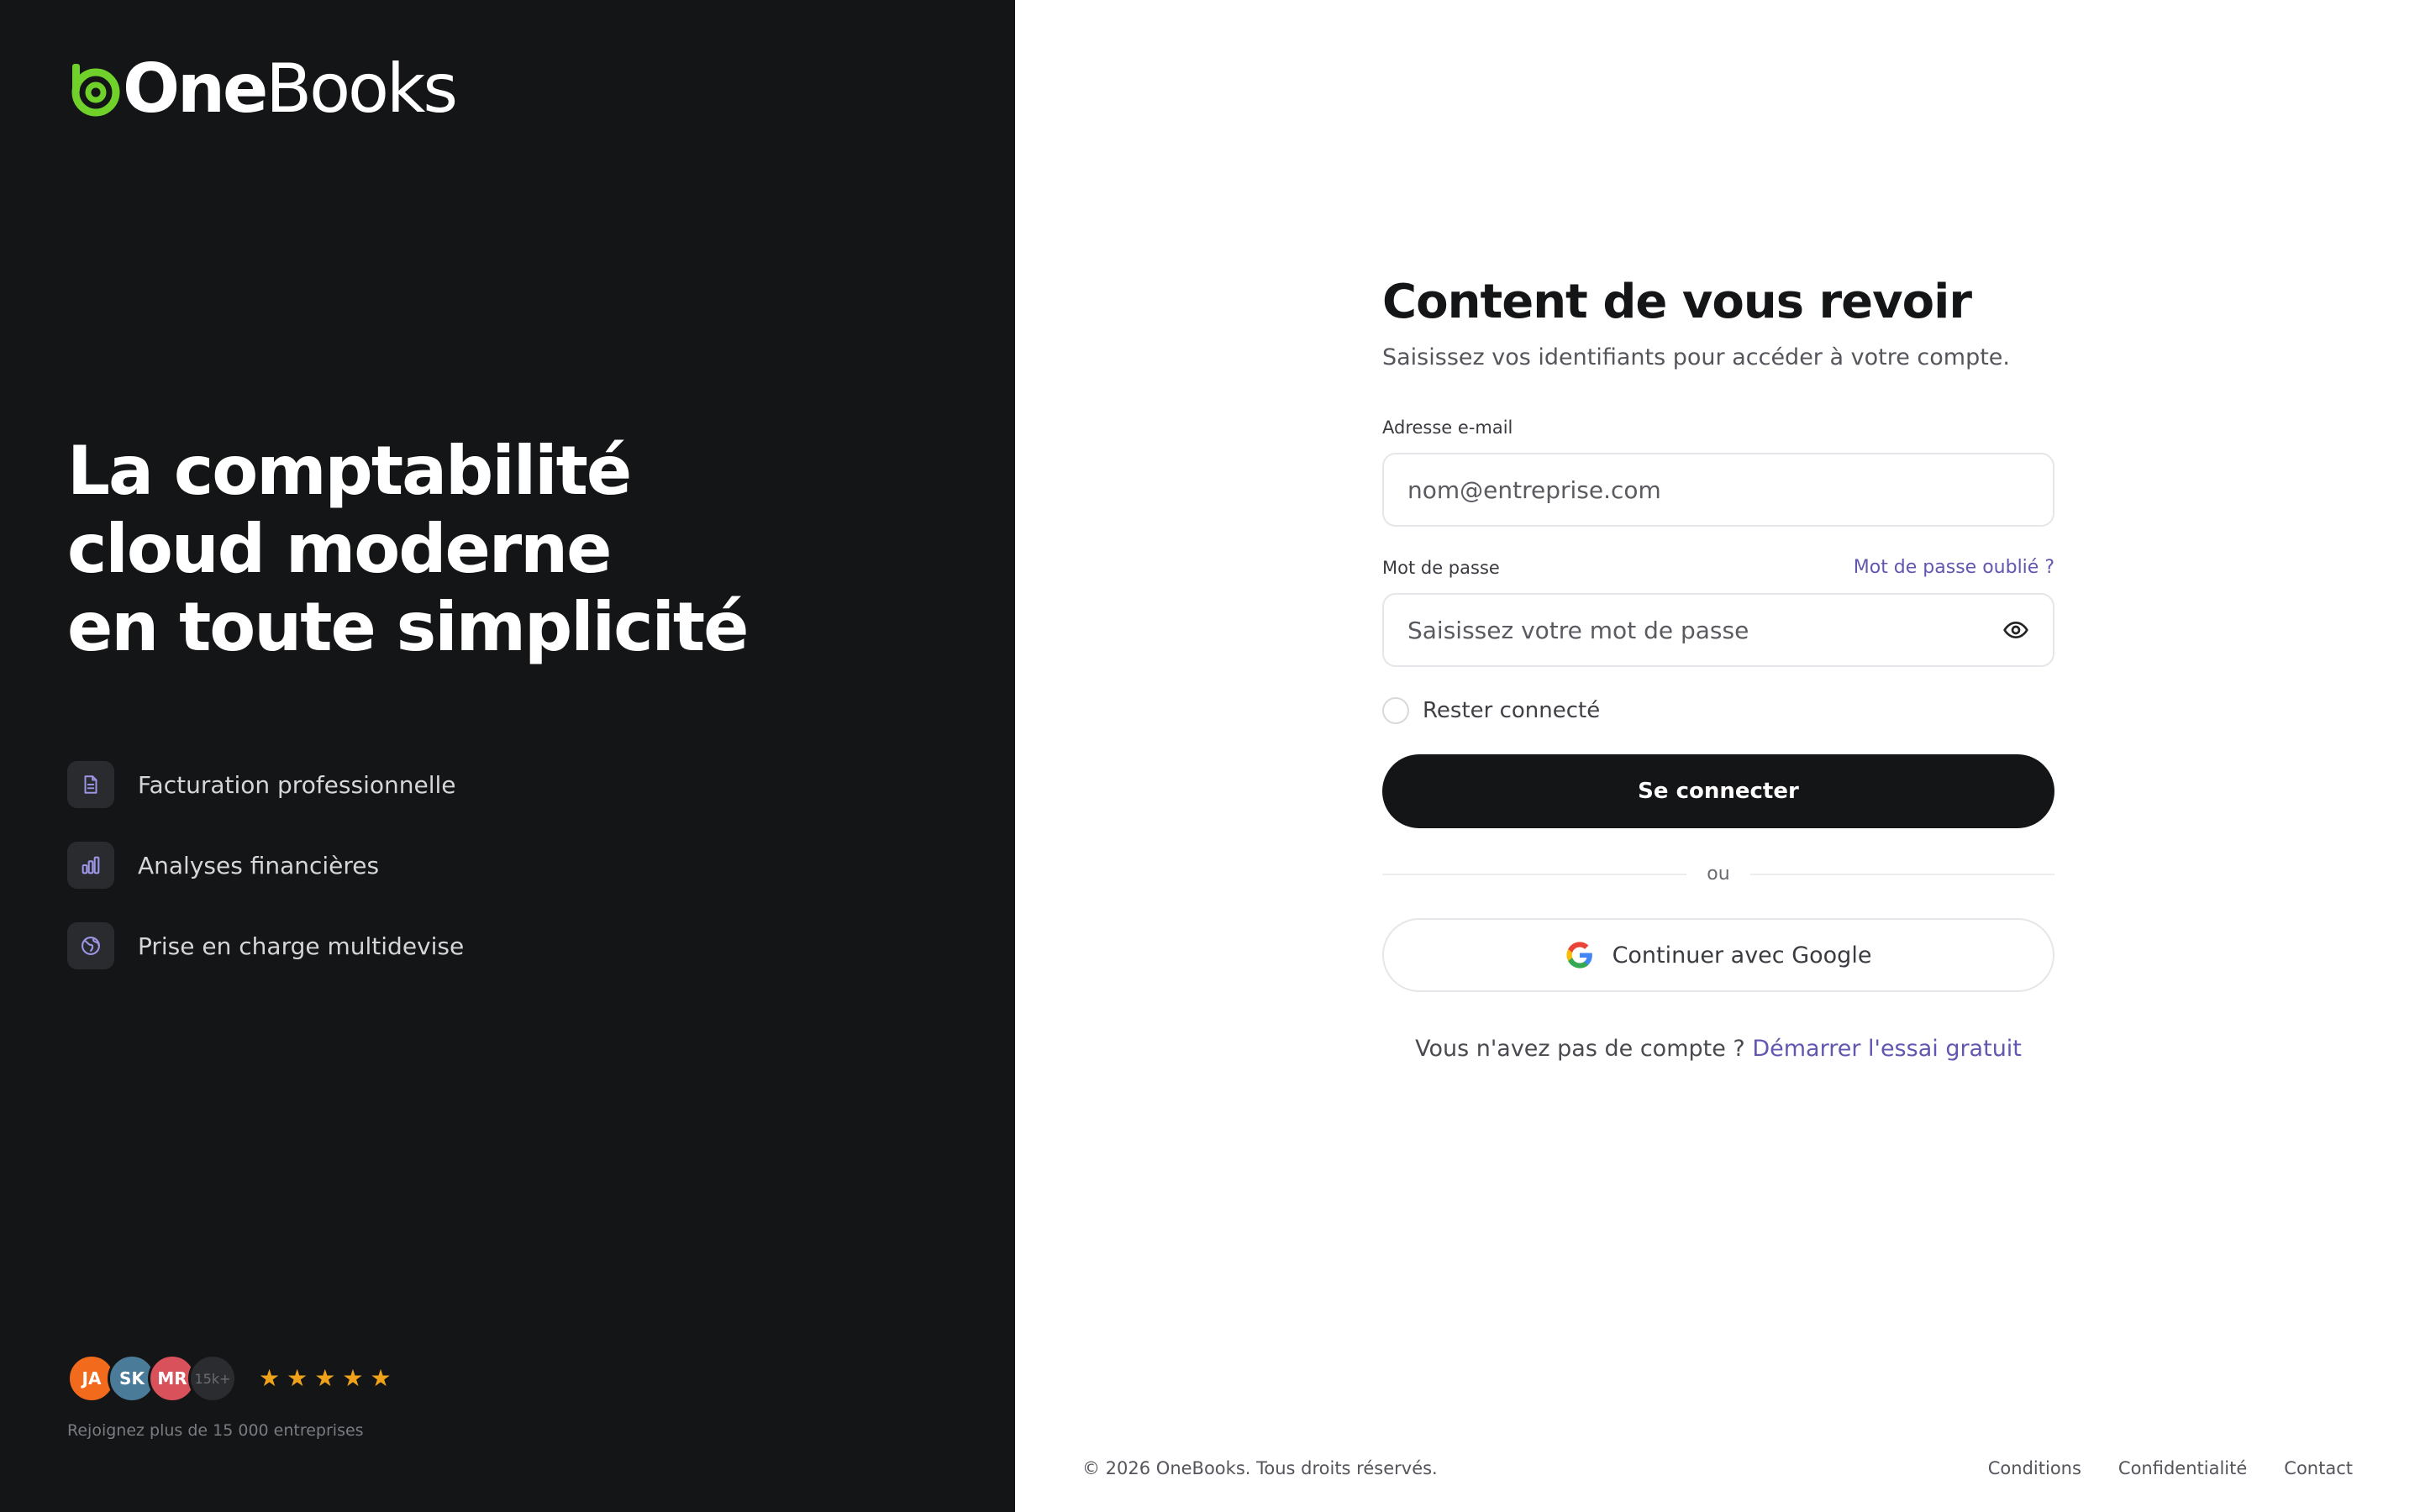  Describe the element at coordinates (1718, 710) in the screenshot. I see `remember-me: Rester connecté` at that location.